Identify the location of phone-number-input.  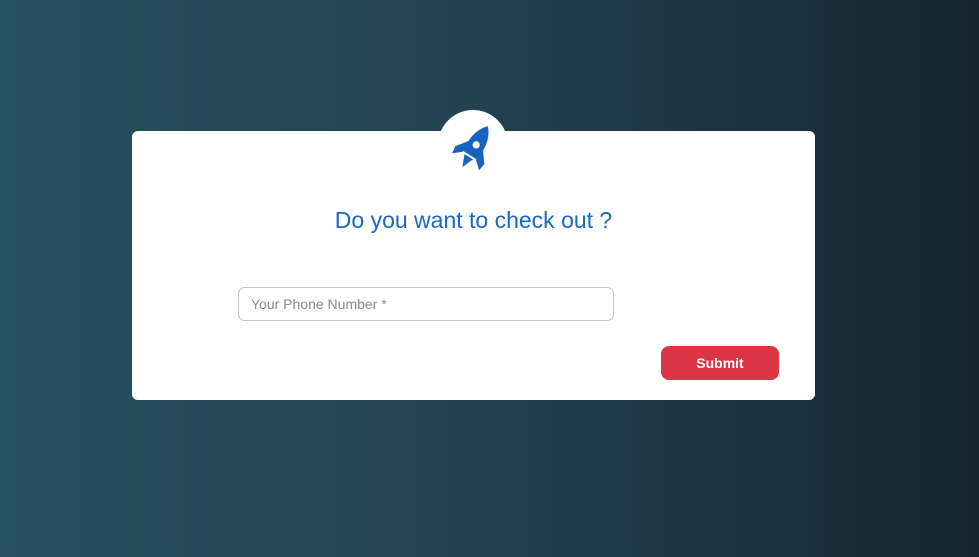
(426, 304).